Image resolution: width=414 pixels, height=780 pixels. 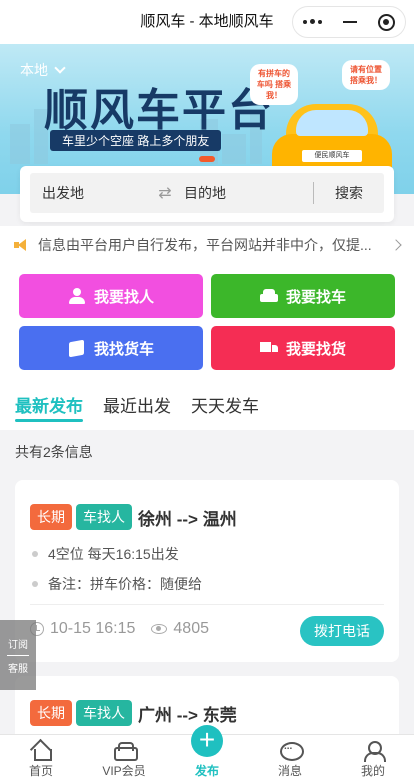 What do you see at coordinates (342, 631) in the screenshot?
I see `call-button: 拨打电话` at bounding box center [342, 631].